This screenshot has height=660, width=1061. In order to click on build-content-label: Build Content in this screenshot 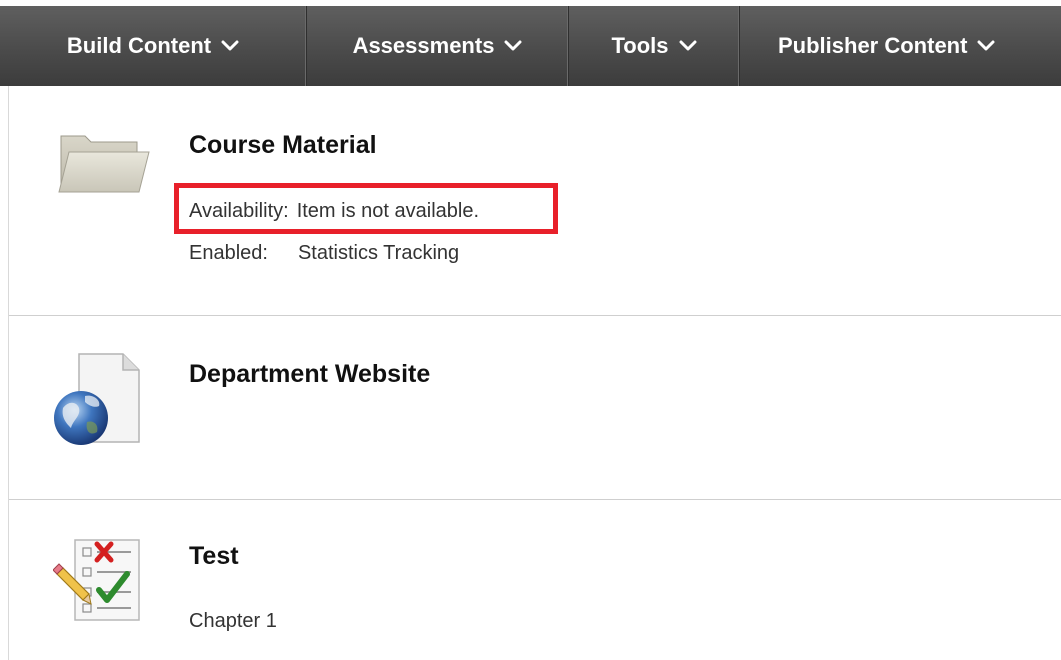, I will do `click(139, 45)`.